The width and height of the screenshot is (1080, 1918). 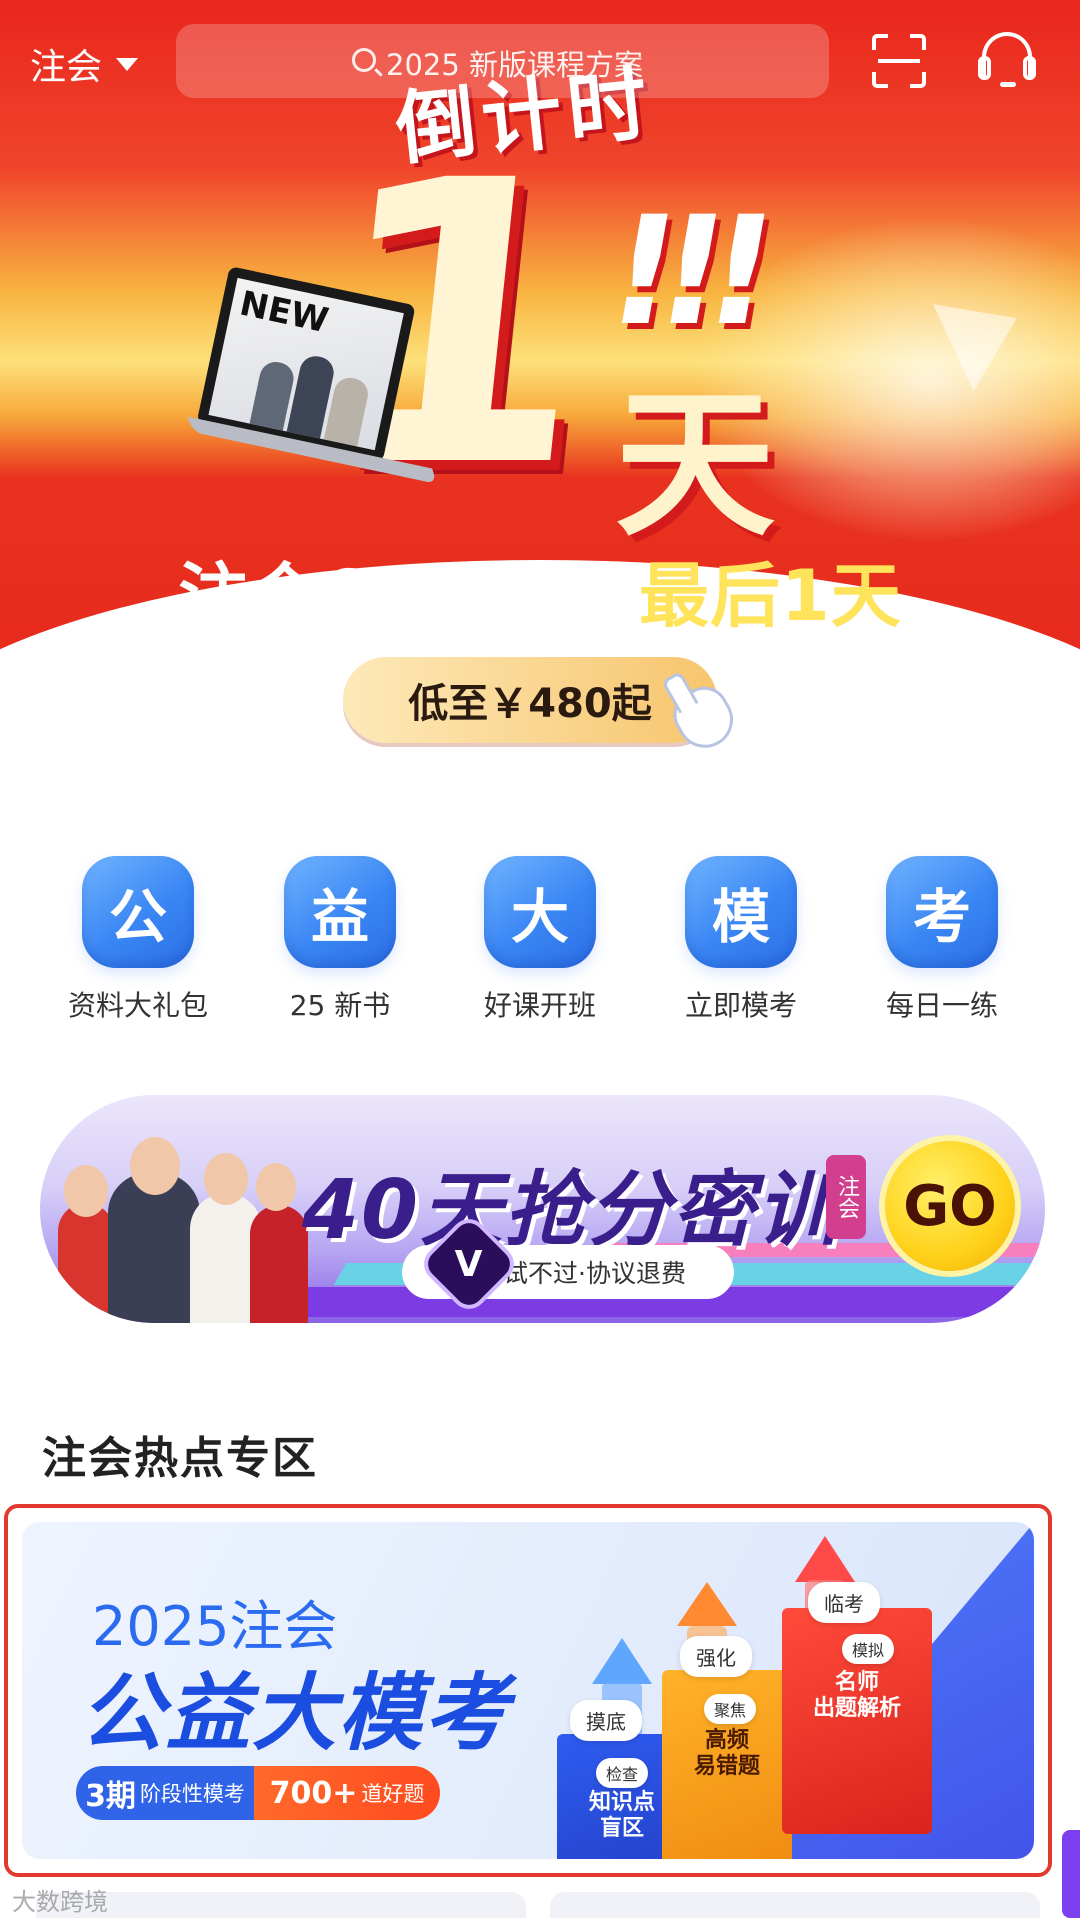 I want to click on hero-cta-button: 低至￥480起, so click(x=530, y=700).